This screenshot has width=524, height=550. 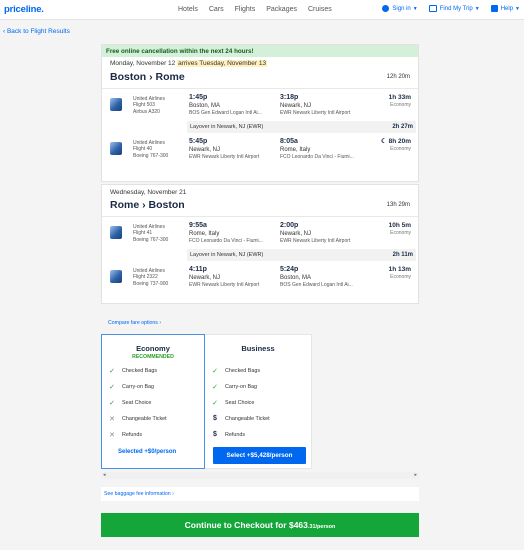 What do you see at coordinates (454, 8) in the screenshot?
I see `find-my-trip-button: Find My Trip ▼` at bounding box center [454, 8].